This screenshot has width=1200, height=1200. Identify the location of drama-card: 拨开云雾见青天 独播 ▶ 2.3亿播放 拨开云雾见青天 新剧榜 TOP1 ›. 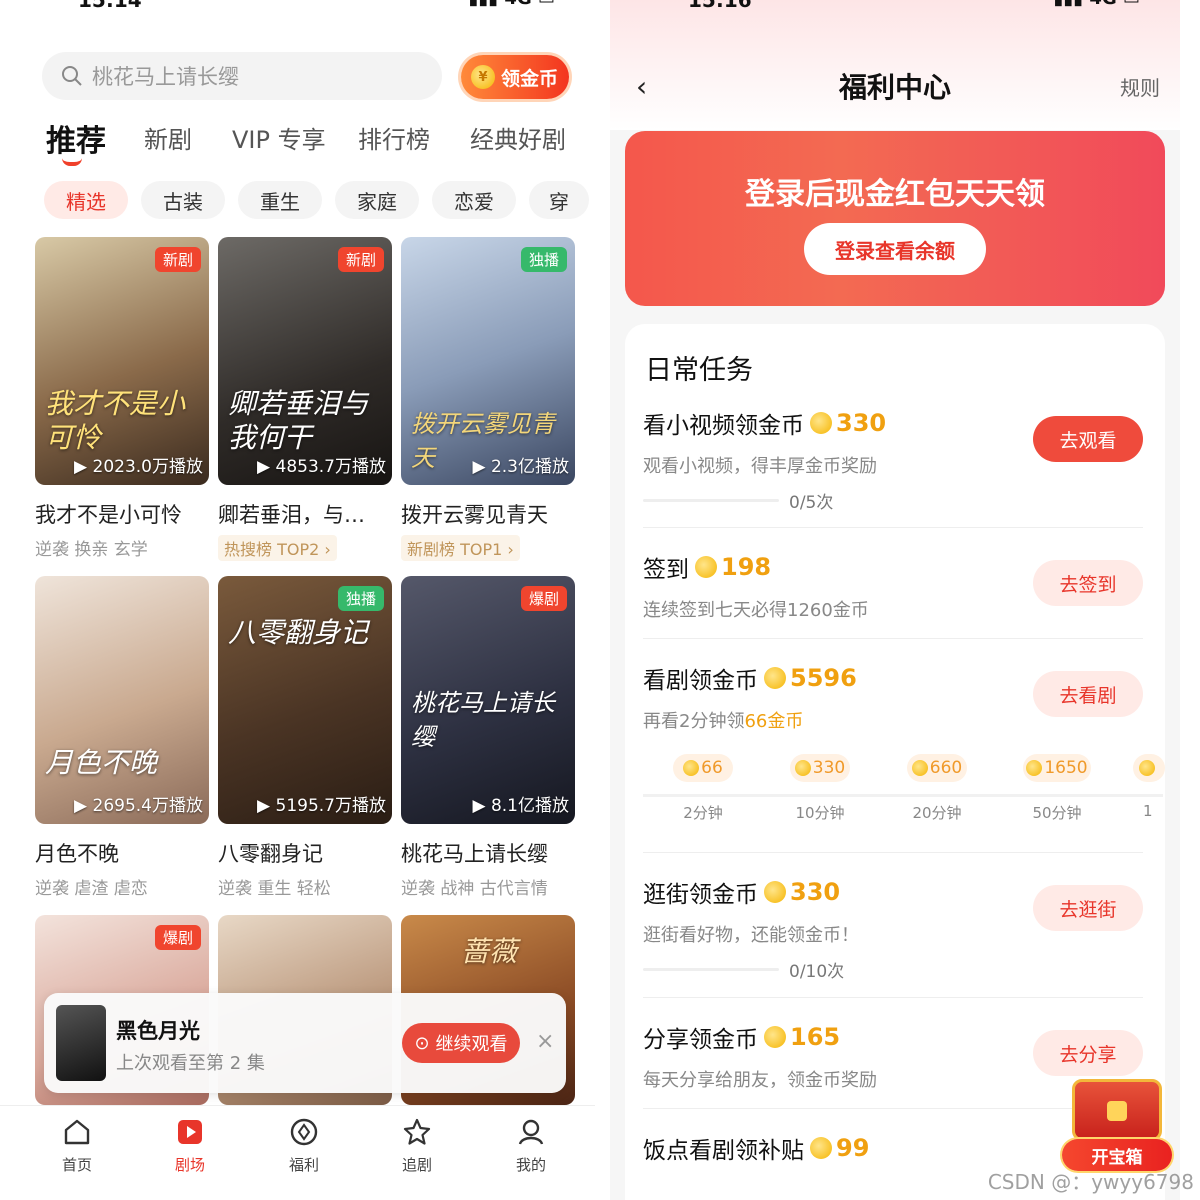
(488, 399).